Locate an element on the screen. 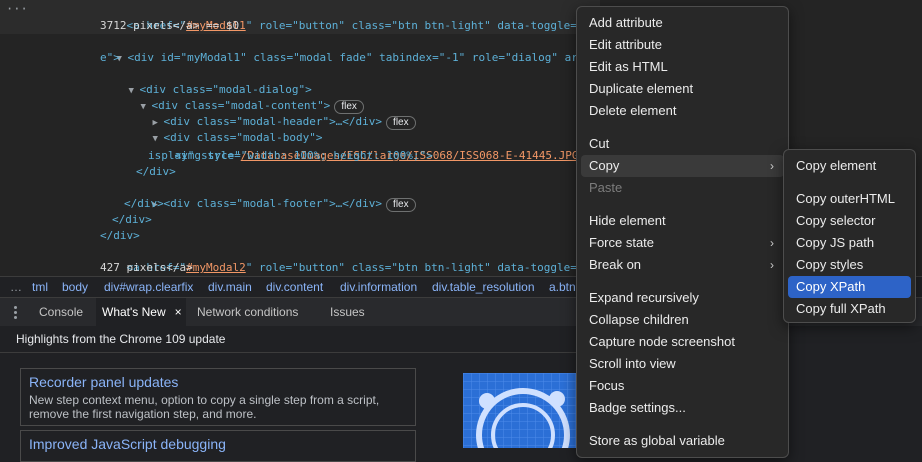  breadcrumb-item: div.main is located at coordinates (230, 287).